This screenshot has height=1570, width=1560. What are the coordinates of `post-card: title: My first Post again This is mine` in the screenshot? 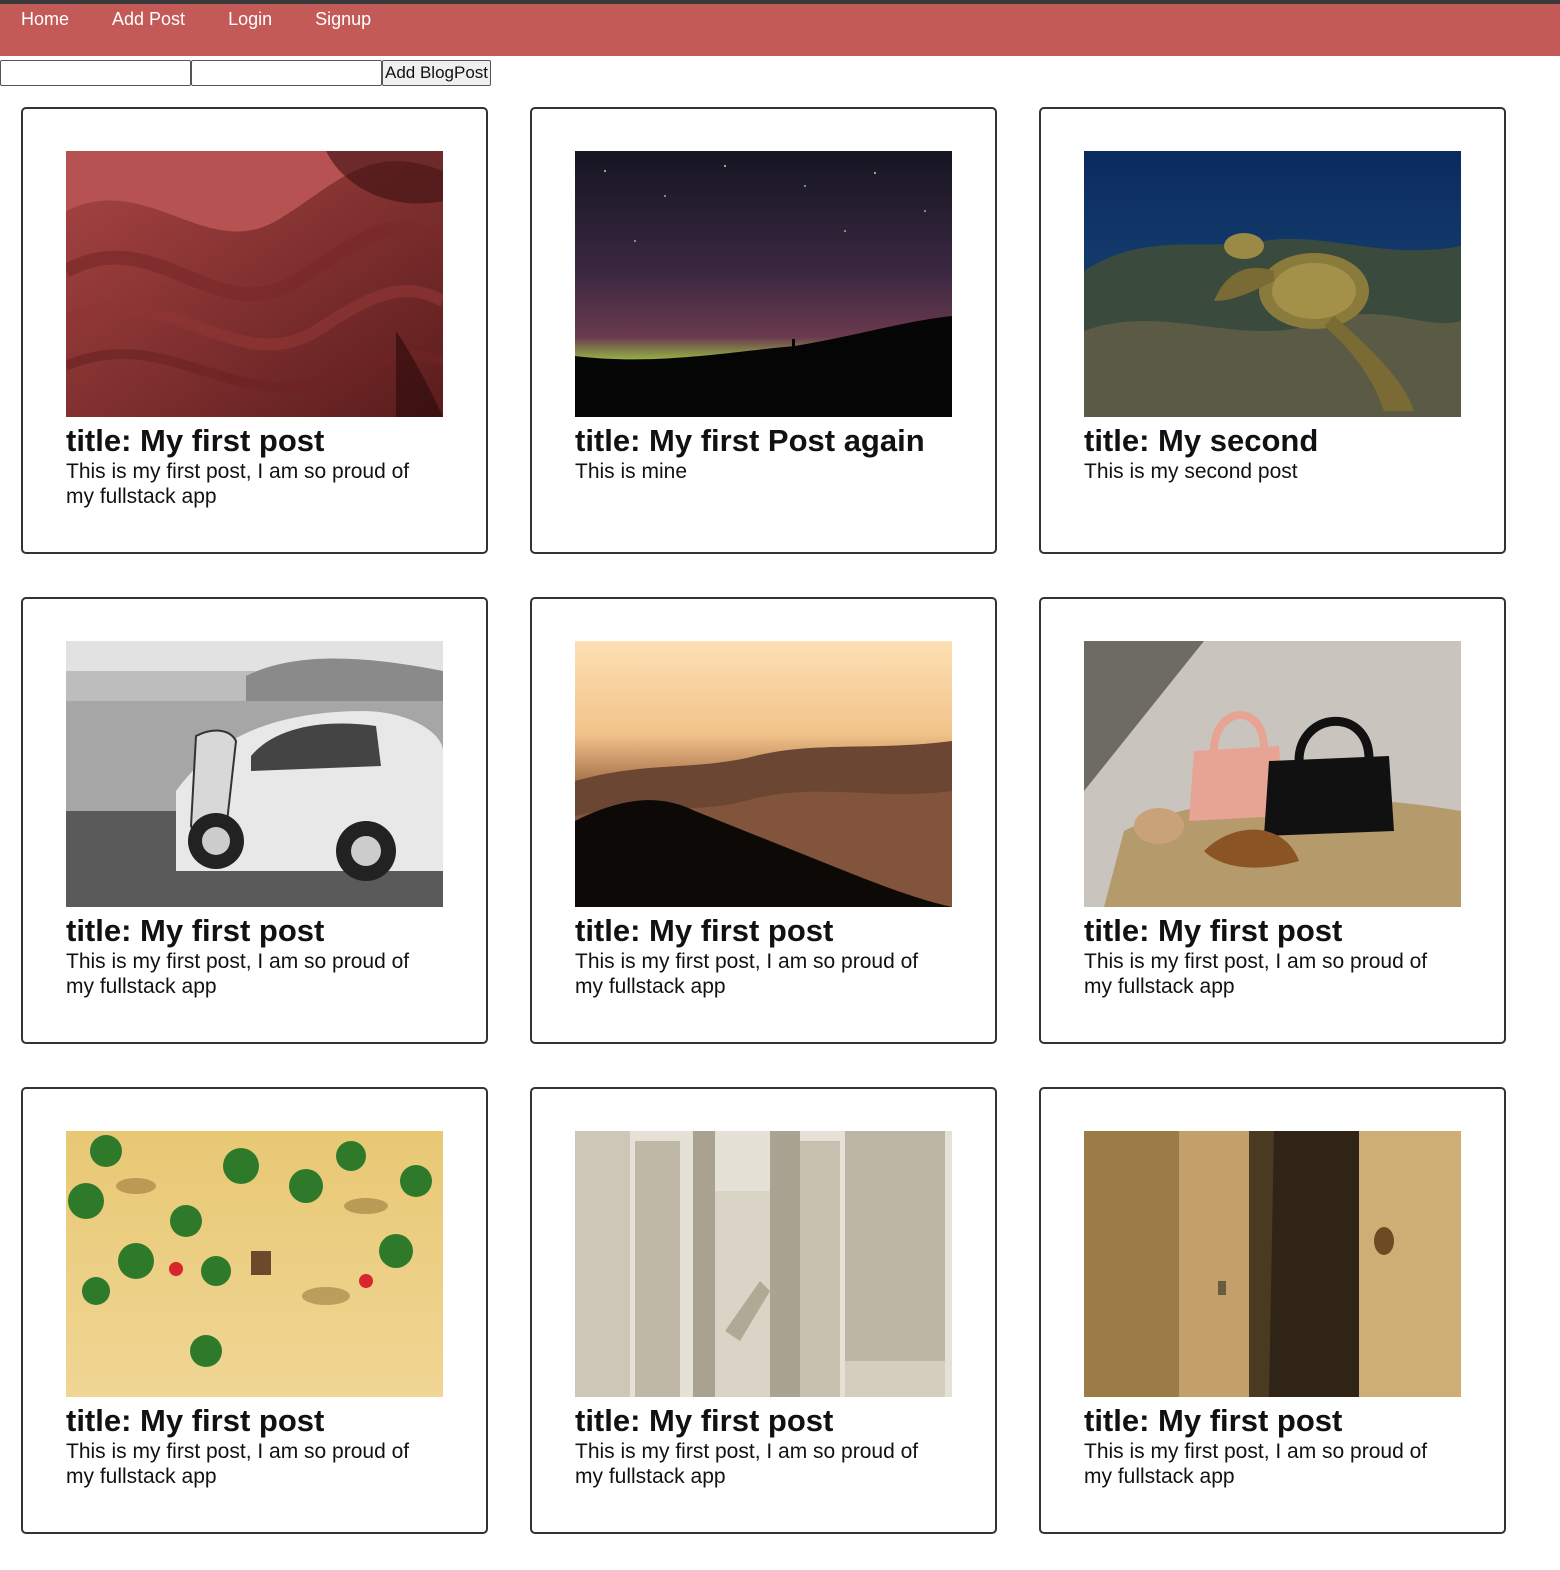 It's located at (763, 330).